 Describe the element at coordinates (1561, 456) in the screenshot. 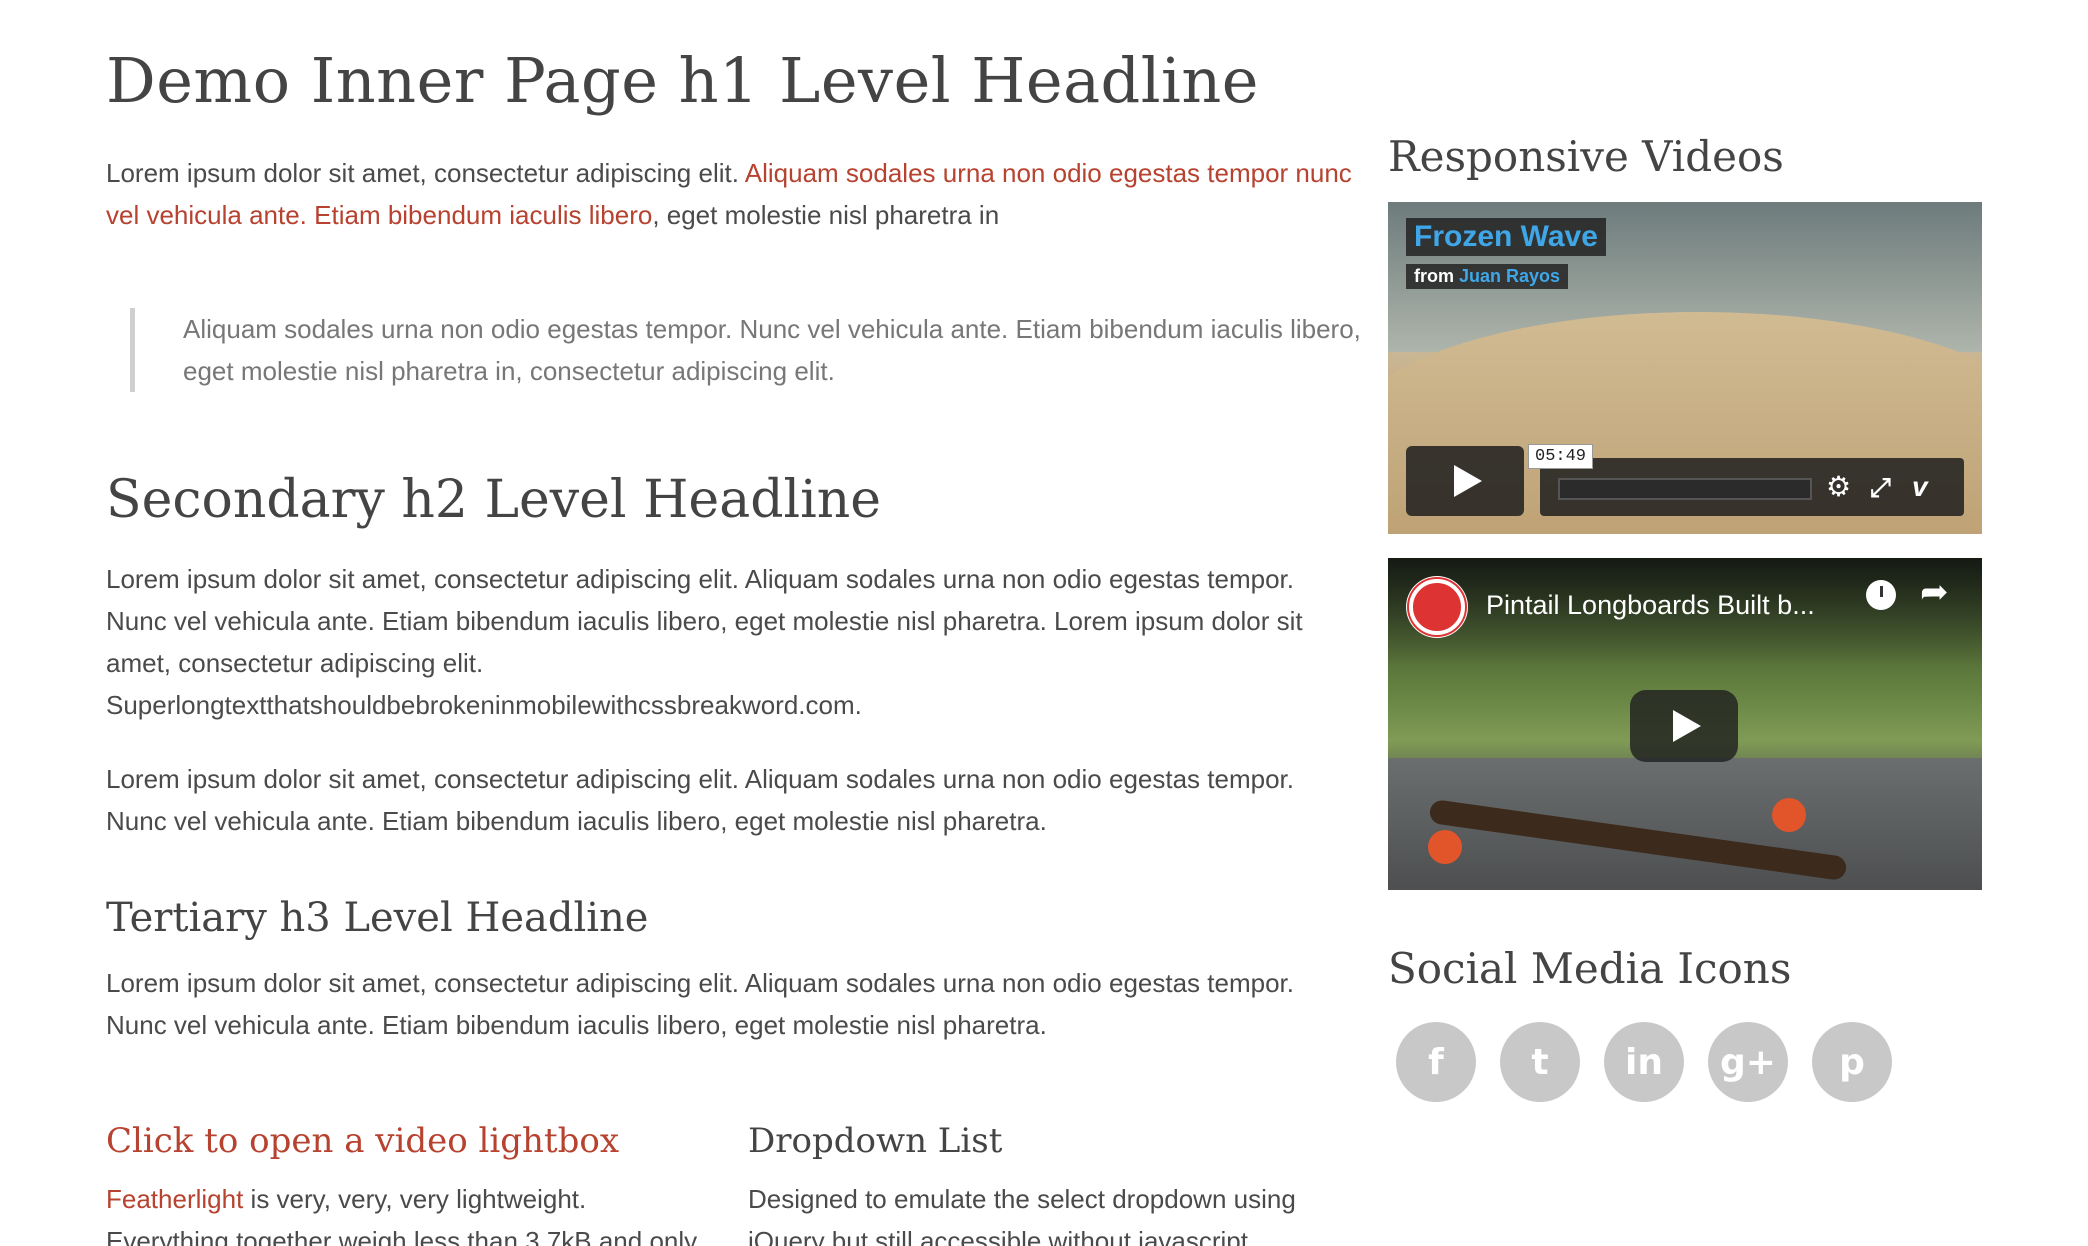

I see `video-duration-tooltip: 05:49` at that location.